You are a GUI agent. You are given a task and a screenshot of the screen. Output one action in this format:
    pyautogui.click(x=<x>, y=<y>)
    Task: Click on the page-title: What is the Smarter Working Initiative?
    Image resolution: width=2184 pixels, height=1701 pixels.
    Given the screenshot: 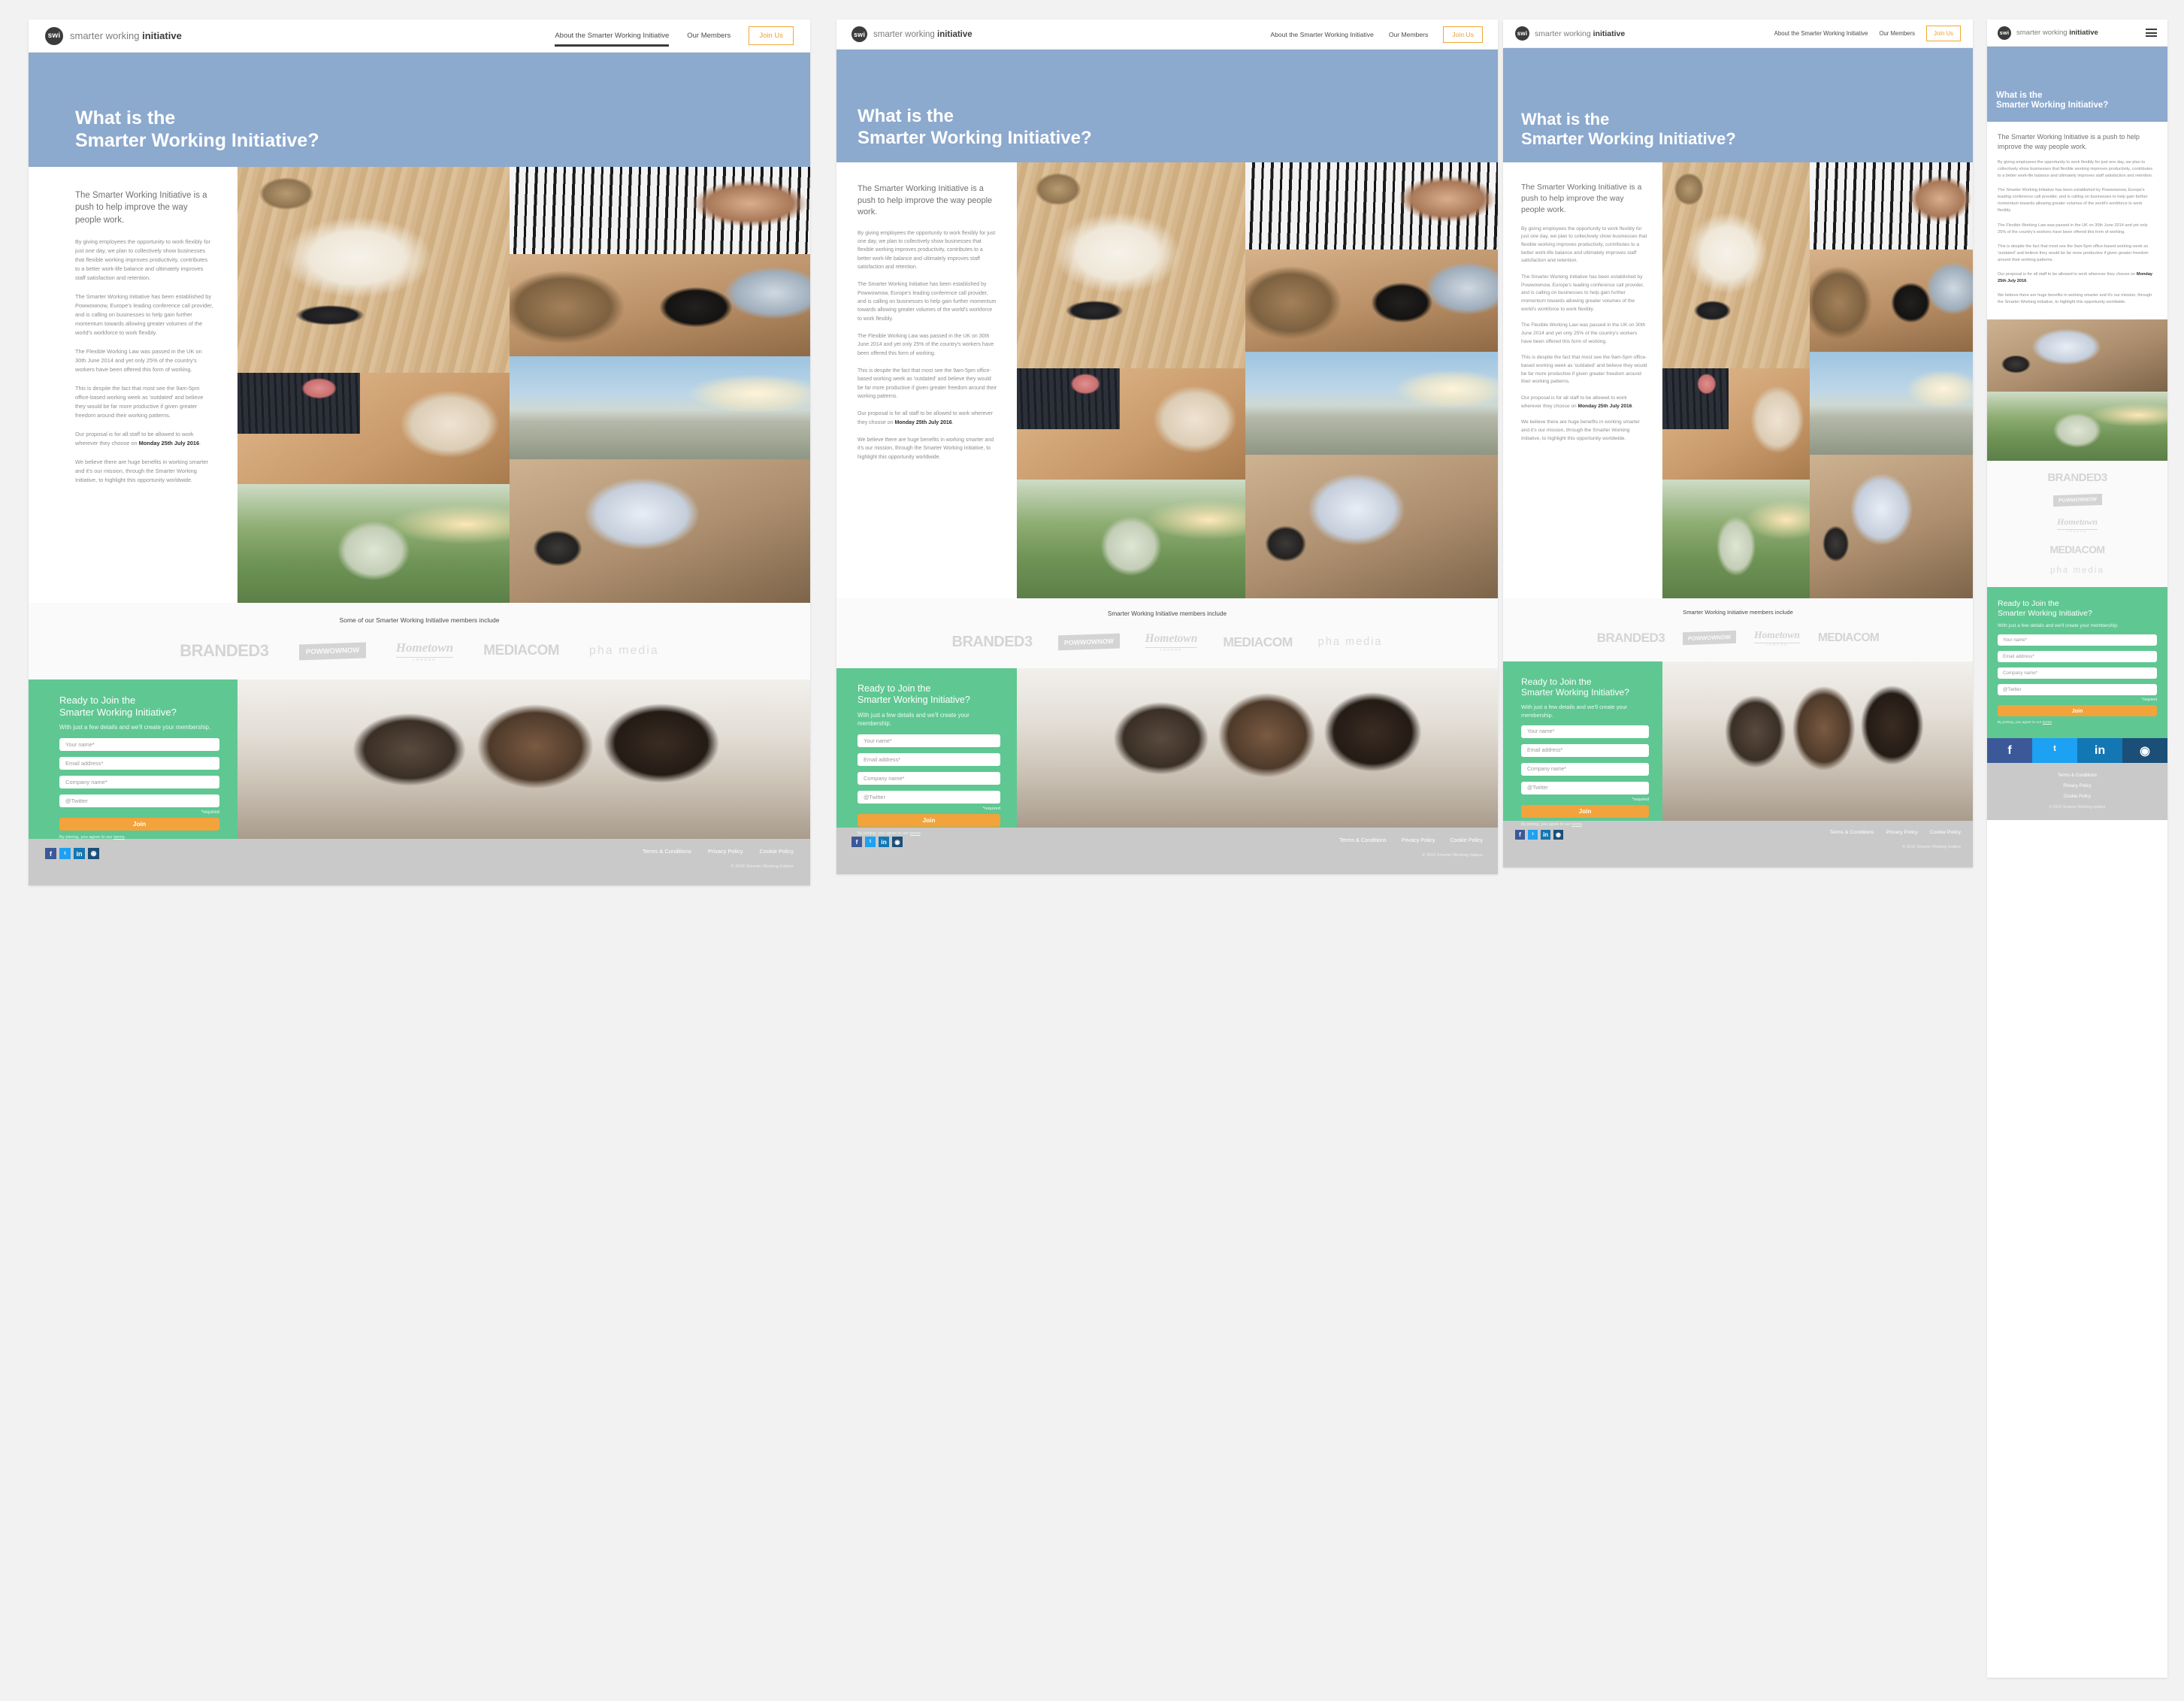 What is the action you would take?
    pyautogui.click(x=1628, y=129)
    